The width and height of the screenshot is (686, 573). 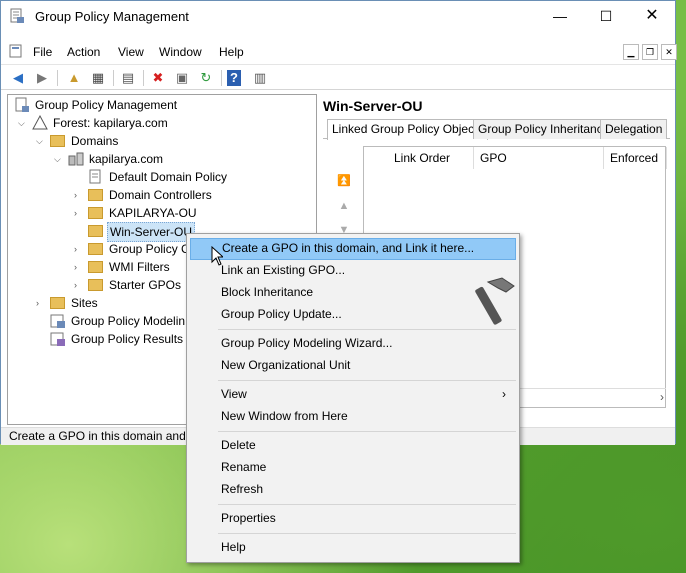 I want to click on menu-view-label: View, so click(x=234, y=394).